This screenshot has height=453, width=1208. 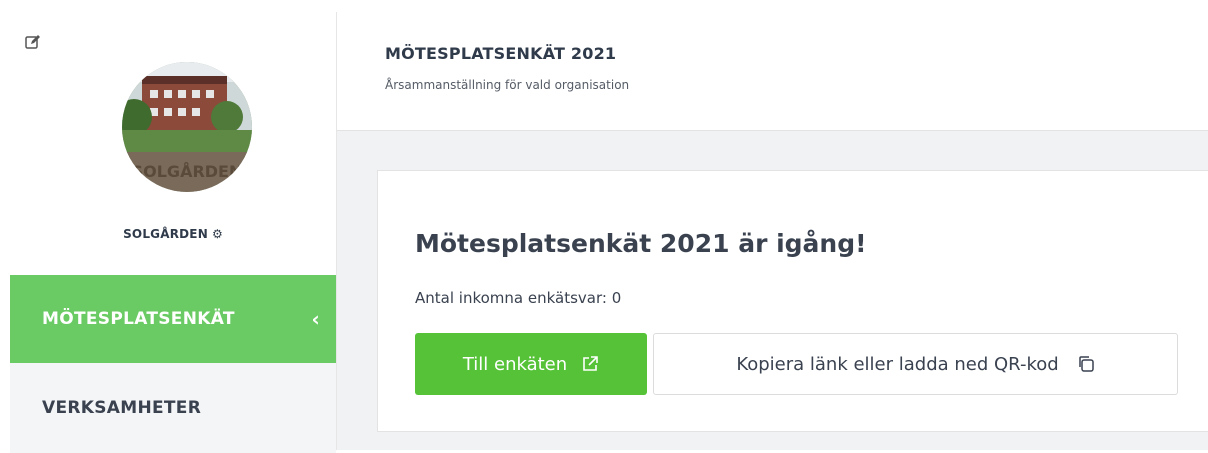 I want to click on copy-link-label: Kopiera länk eller ladda ned QR-kod, so click(x=897, y=364).